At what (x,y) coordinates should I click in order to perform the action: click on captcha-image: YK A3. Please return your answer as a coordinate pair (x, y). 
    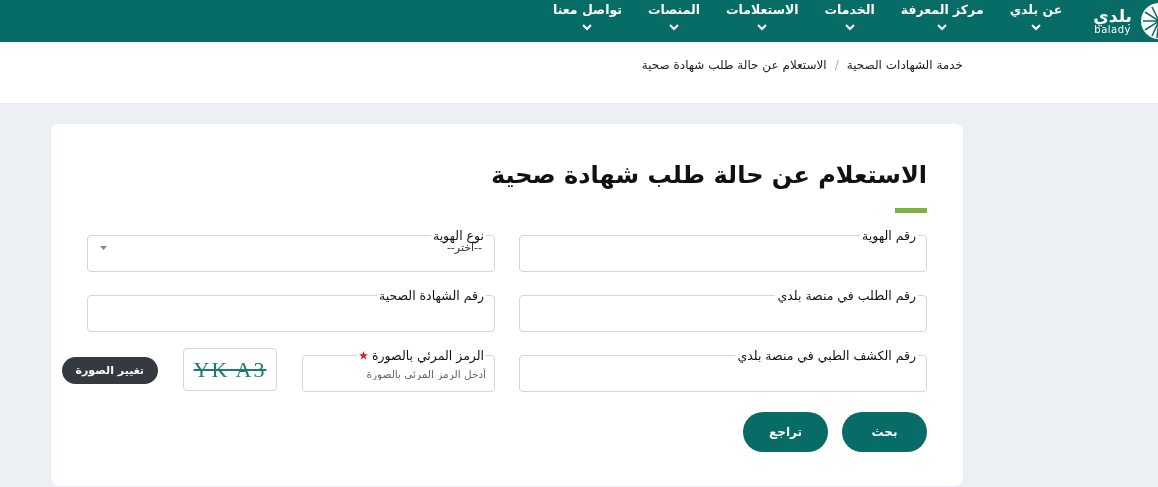
    Looking at the image, I should click on (230, 369).